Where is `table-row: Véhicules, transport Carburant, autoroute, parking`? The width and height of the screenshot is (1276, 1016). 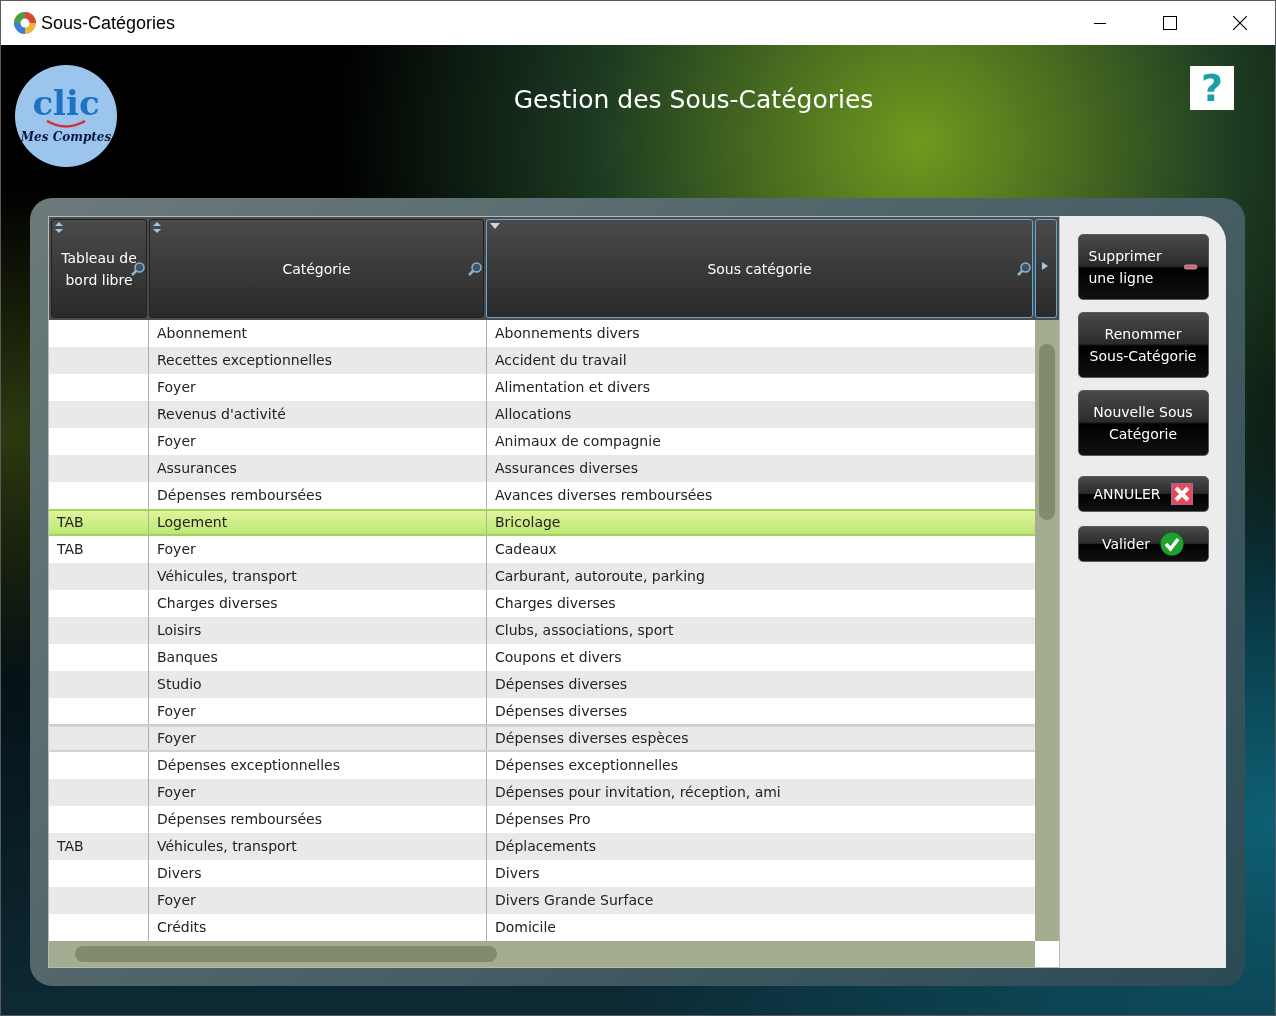
table-row: Véhicules, transport Carburant, autoroute, parking is located at coordinates (542, 576).